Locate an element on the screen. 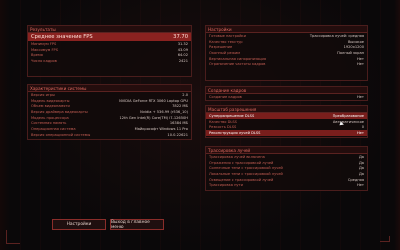  row-value: 31.32 is located at coordinates (182, 43).